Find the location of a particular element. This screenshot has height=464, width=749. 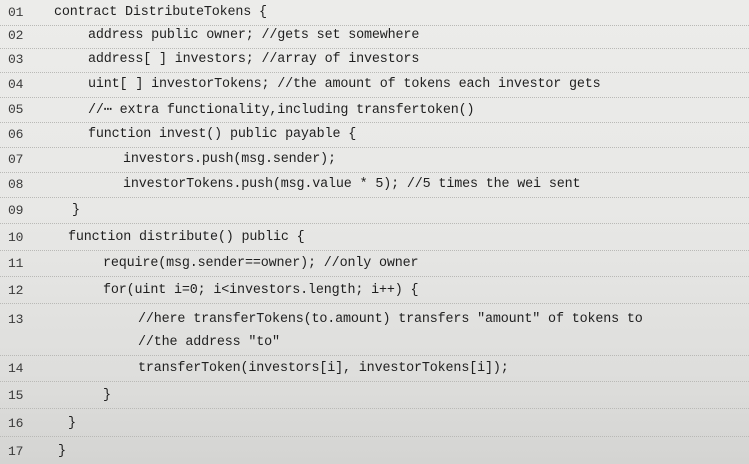

line-number: 16 is located at coordinates (16, 423).